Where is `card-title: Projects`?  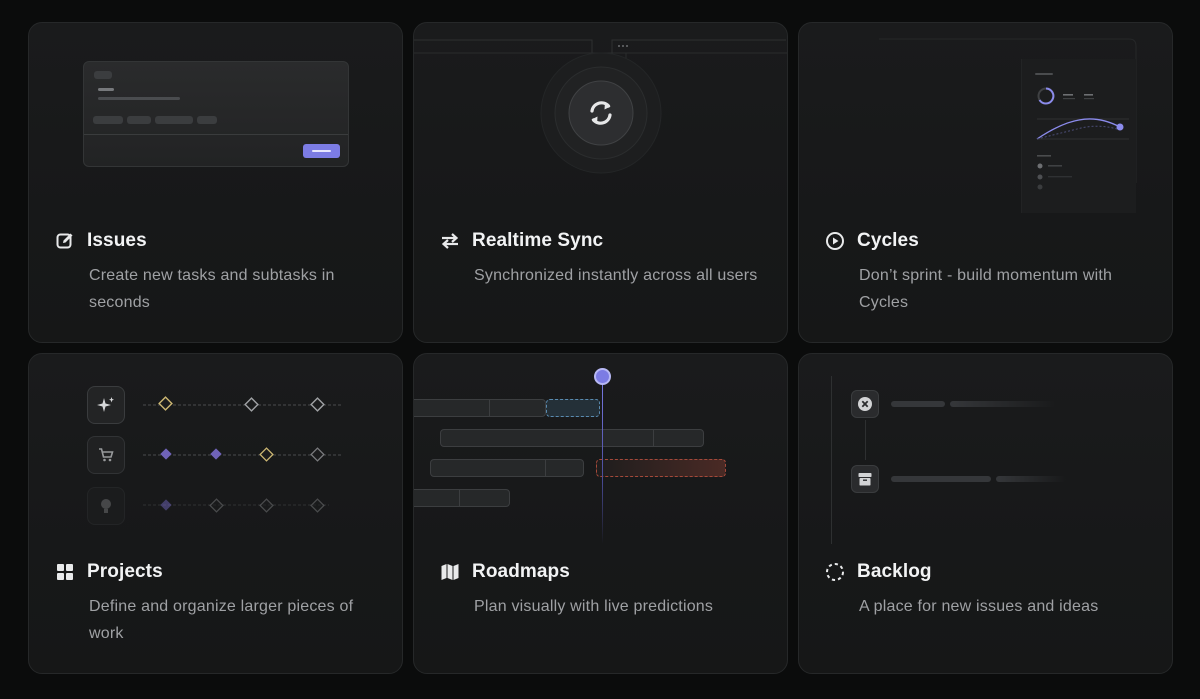
card-title: Projects is located at coordinates (125, 571).